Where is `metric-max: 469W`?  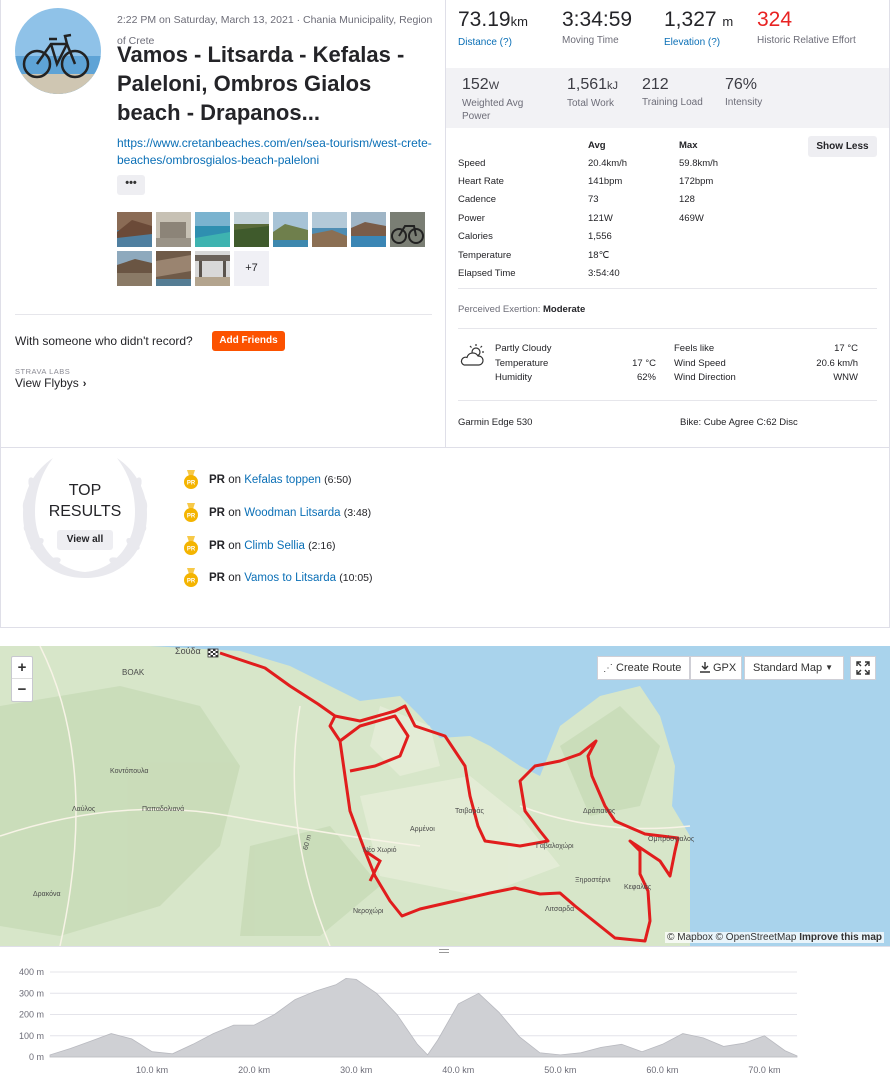
metric-max: 469W is located at coordinates (691, 218).